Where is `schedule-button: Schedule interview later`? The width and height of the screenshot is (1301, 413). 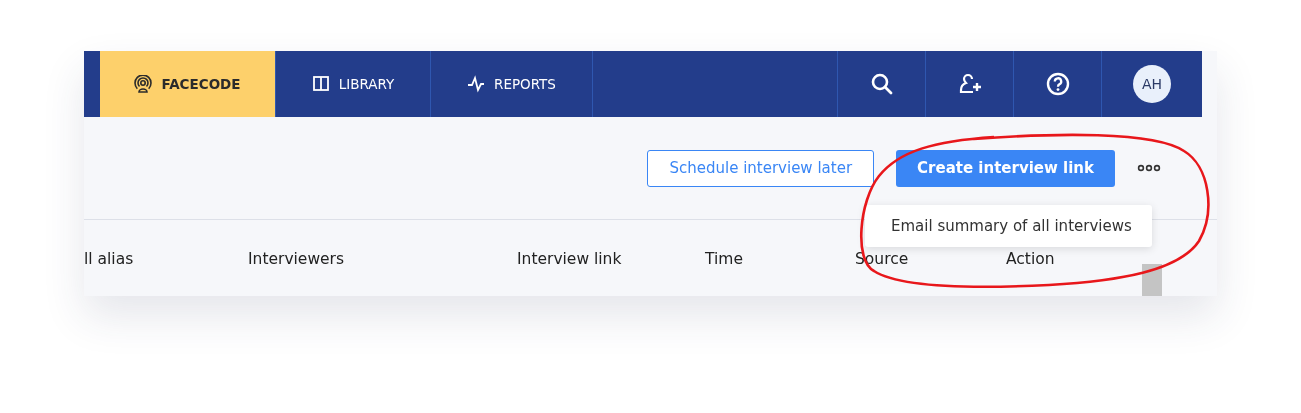
schedule-button: Schedule interview later is located at coordinates (761, 168).